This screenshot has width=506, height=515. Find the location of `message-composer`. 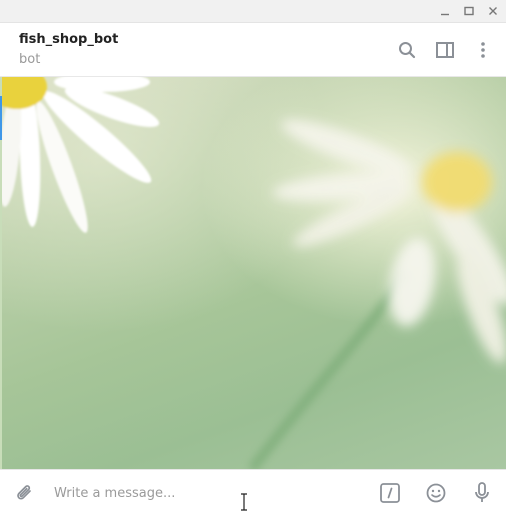

message-composer is located at coordinates (253, 492).